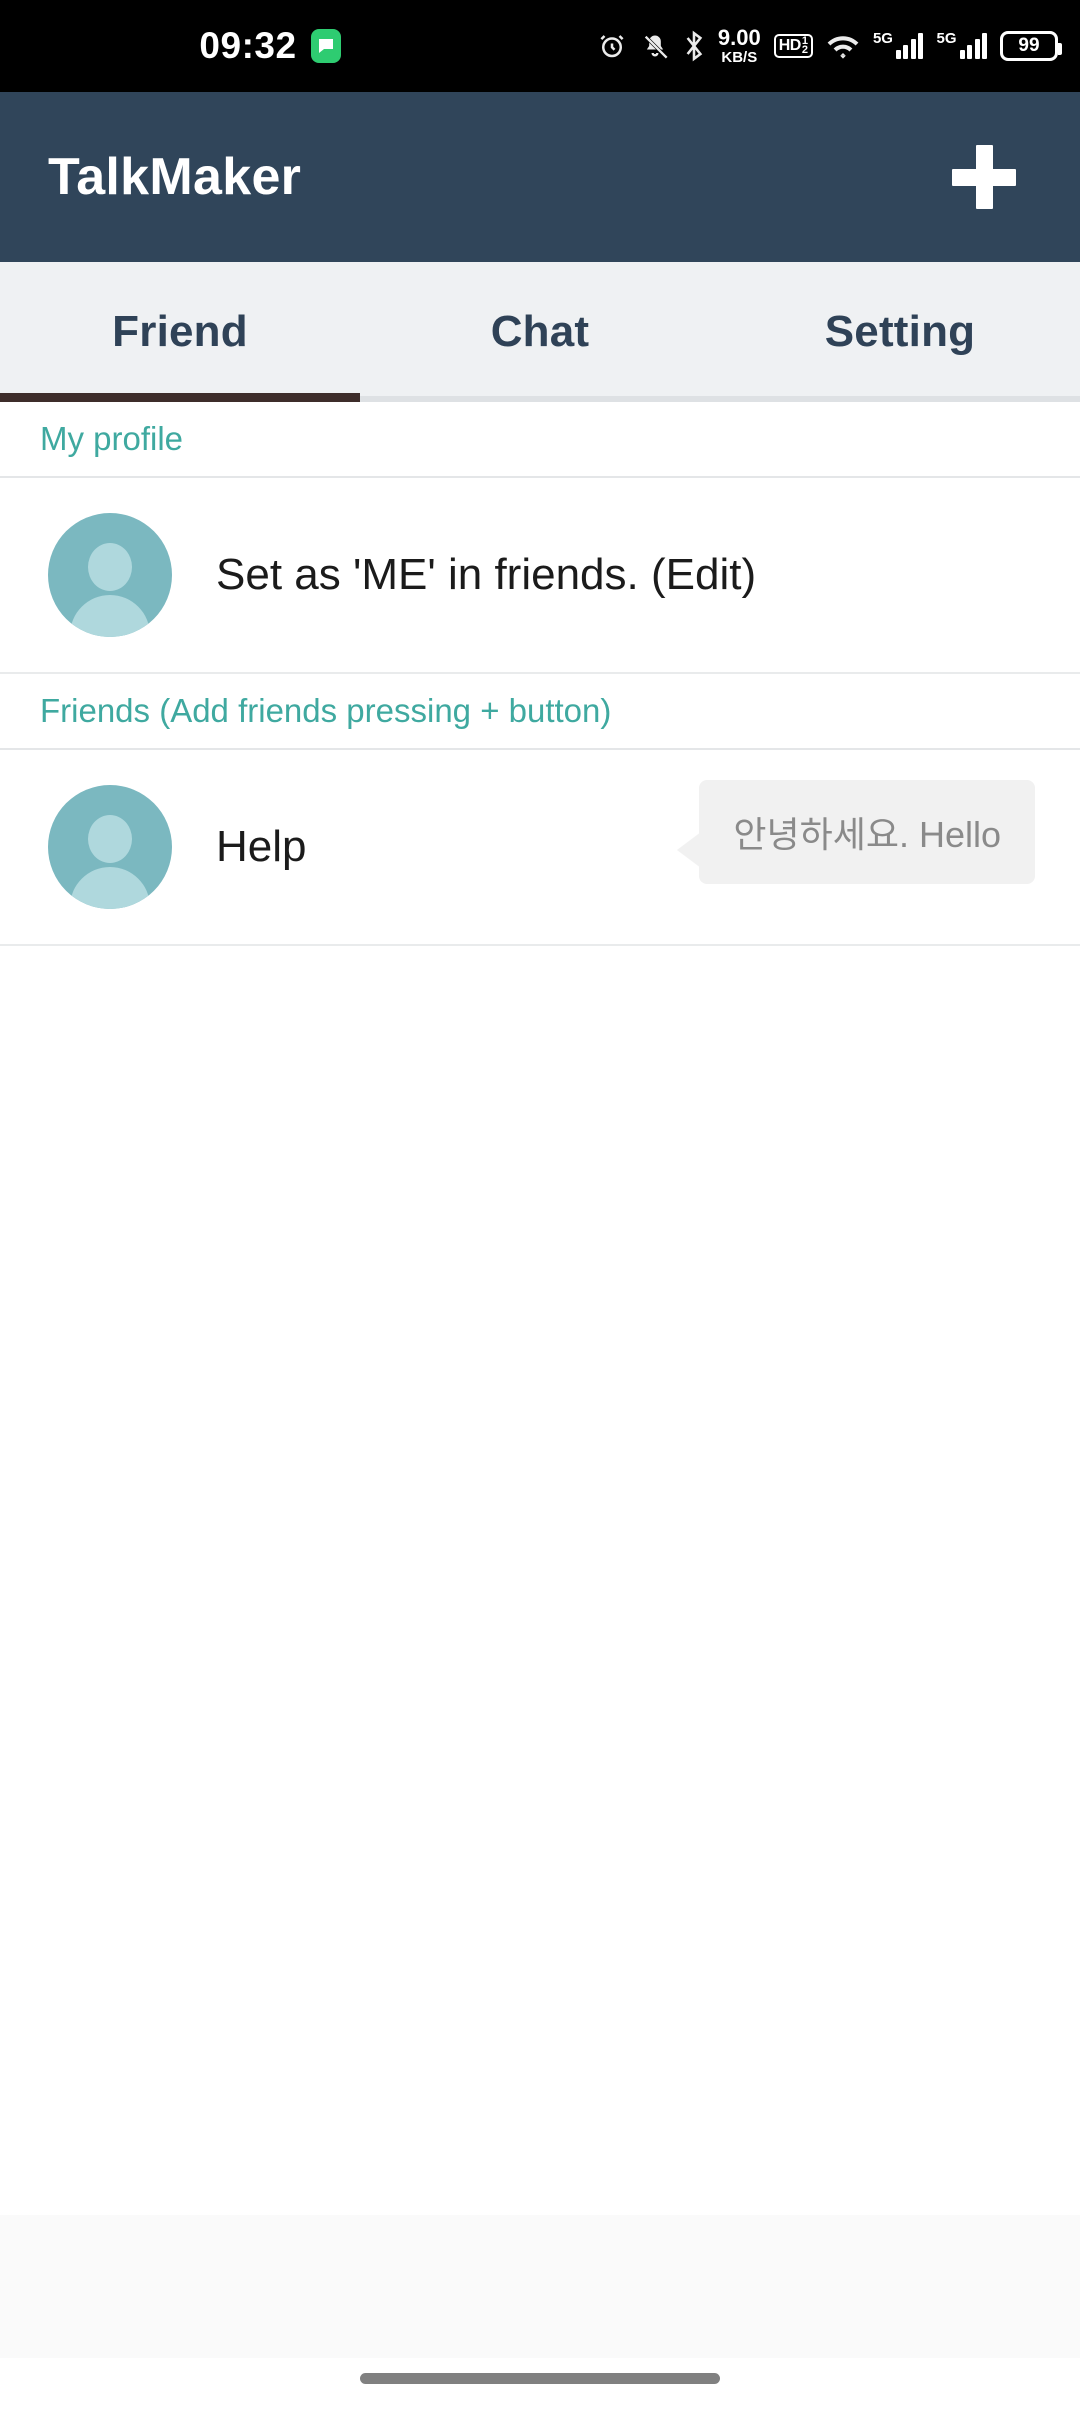 This screenshot has width=1080, height=2412. I want to click on data-rate-indicator: 9.00 KB/S, so click(739, 45).